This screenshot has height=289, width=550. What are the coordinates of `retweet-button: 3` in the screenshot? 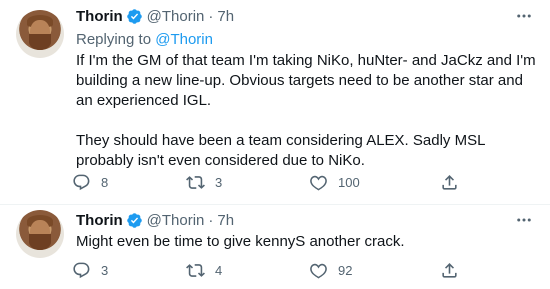 It's located at (204, 182).